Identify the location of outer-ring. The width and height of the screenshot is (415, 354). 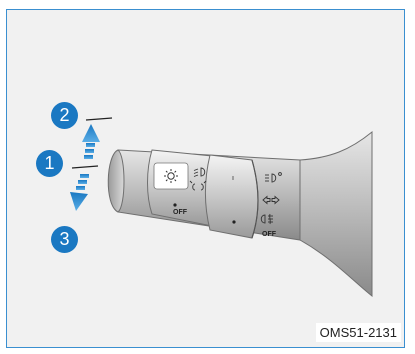
(232, 196).